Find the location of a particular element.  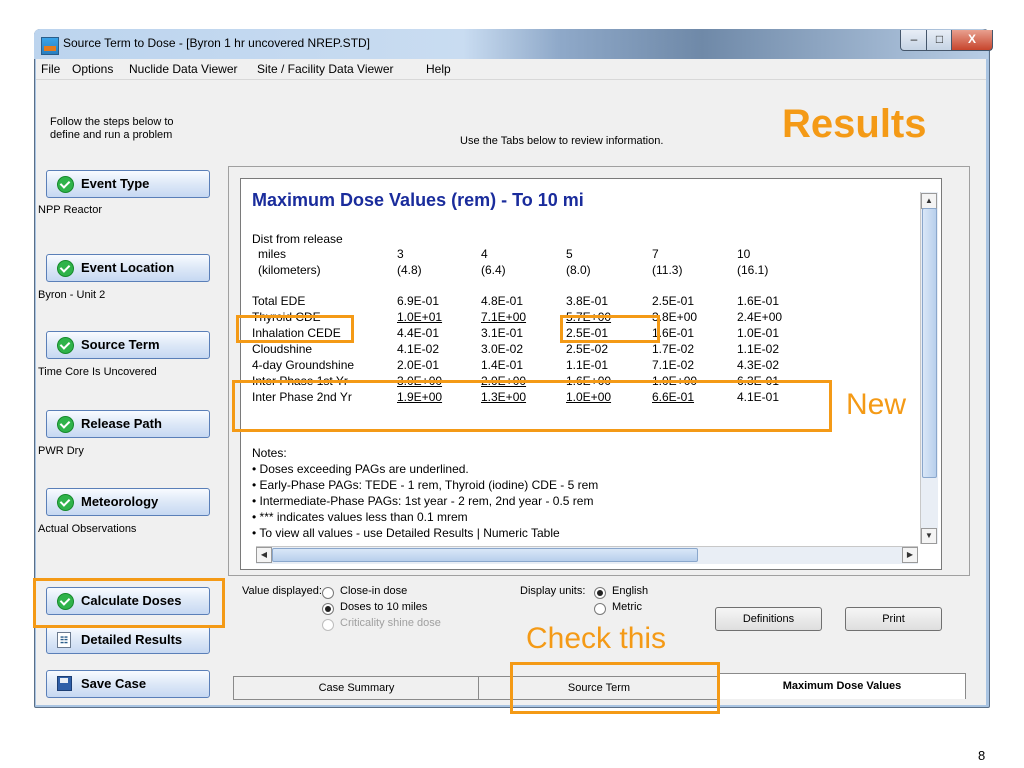

scroll-down-icon: ▼ is located at coordinates (929, 536).